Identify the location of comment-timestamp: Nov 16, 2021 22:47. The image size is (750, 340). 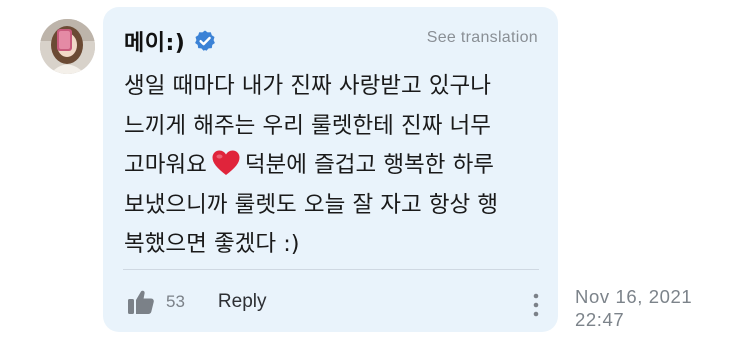
(633, 308).